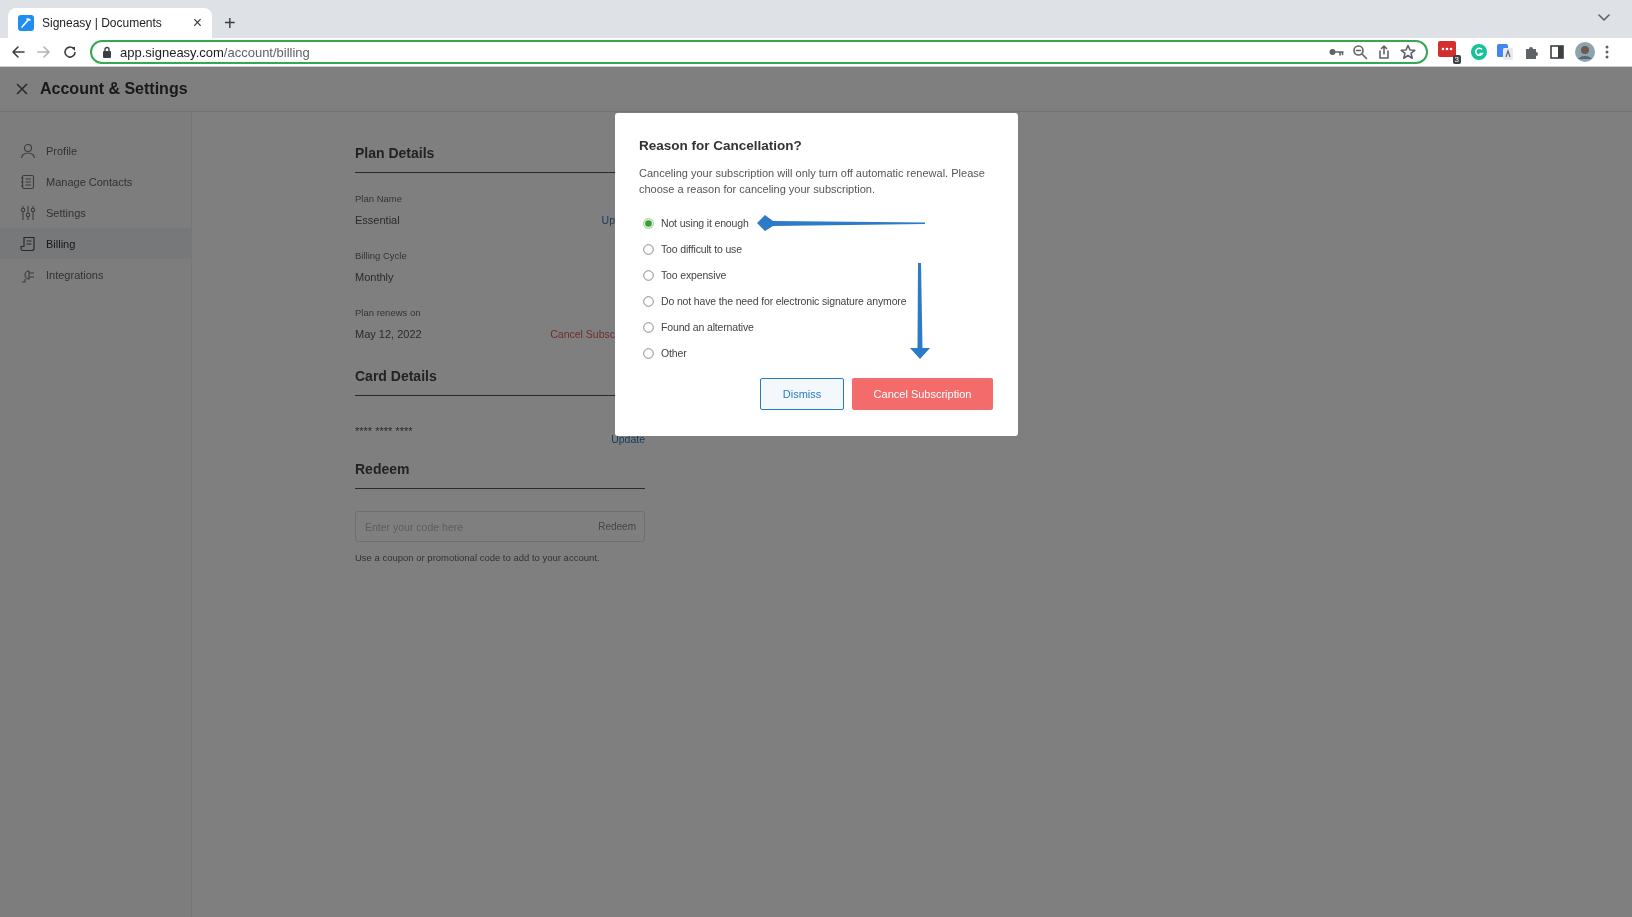  What do you see at coordinates (478, 557) in the screenshot?
I see `hint-text: Use a coupon or promotional code to add to your account.` at bounding box center [478, 557].